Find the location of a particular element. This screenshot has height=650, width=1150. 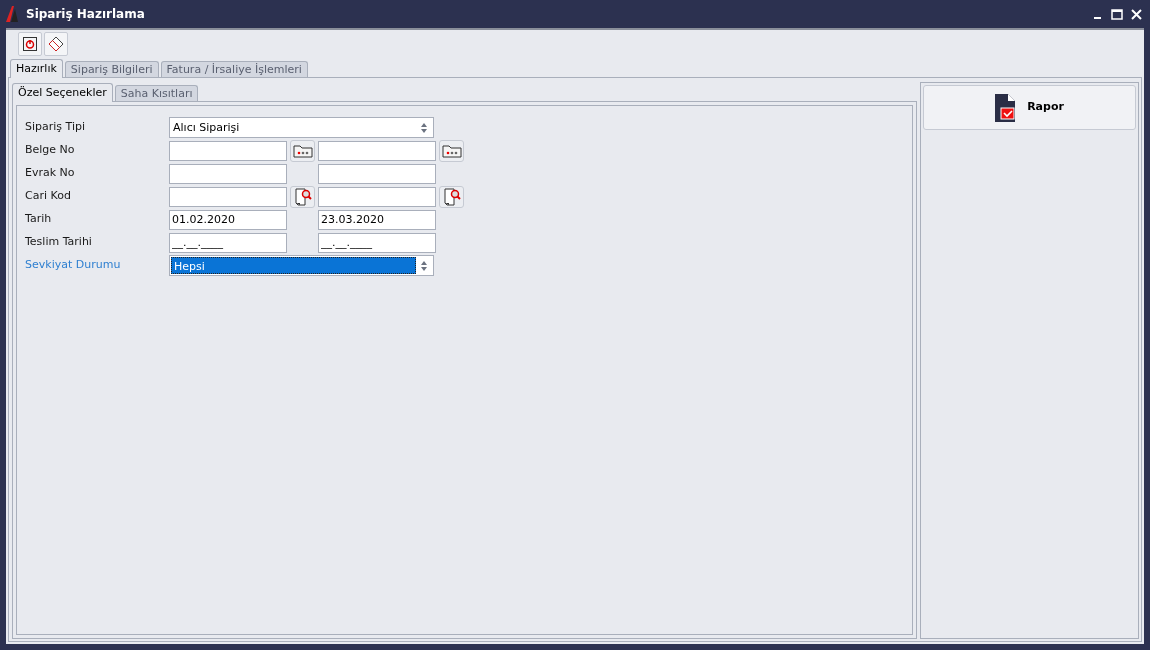

power-icon is located at coordinates (30, 44).